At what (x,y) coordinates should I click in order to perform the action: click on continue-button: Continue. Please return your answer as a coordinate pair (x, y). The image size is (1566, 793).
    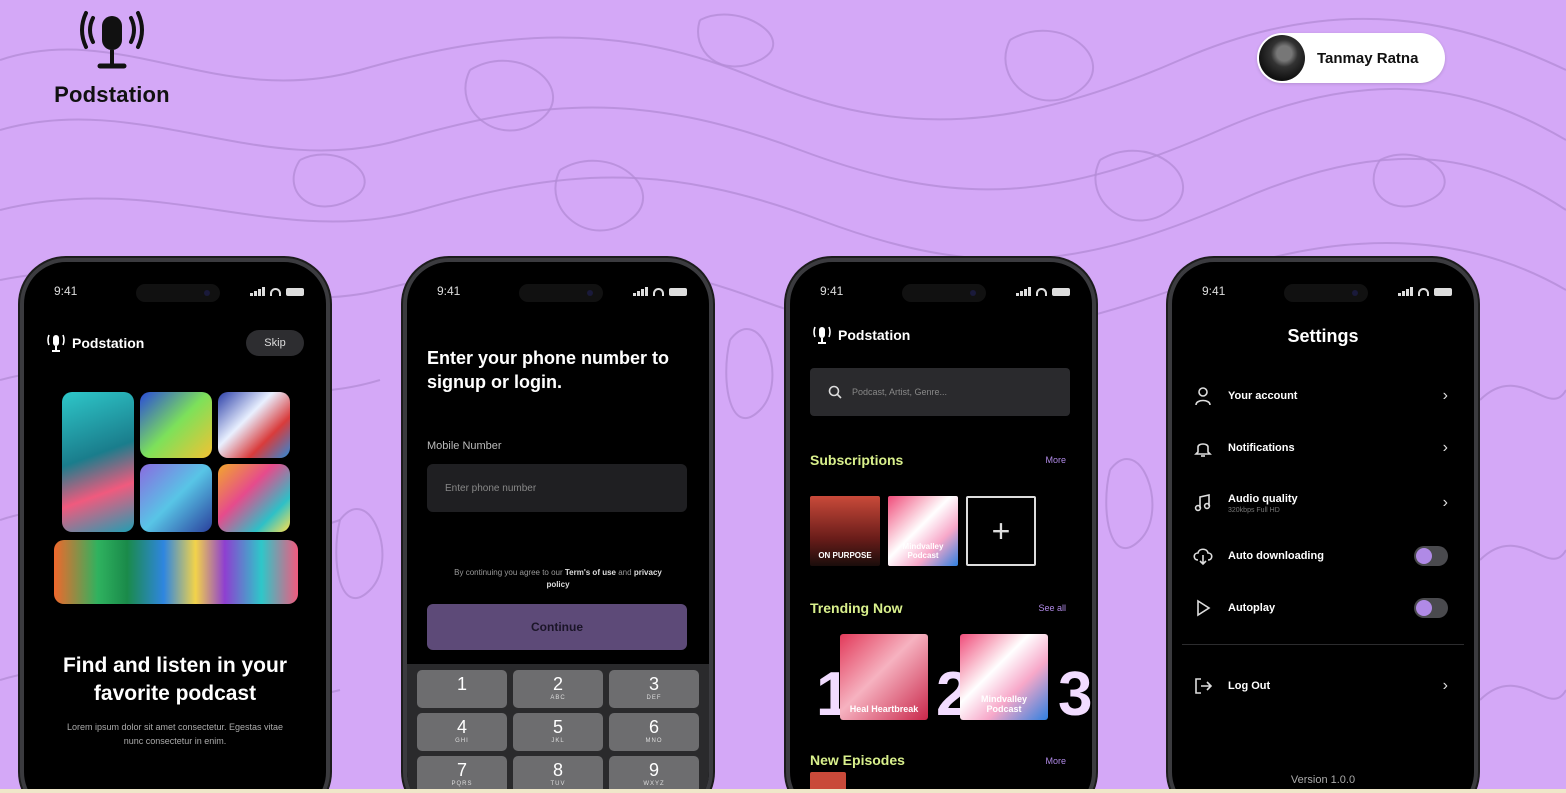
    Looking at the image, I should click on (557, 627).